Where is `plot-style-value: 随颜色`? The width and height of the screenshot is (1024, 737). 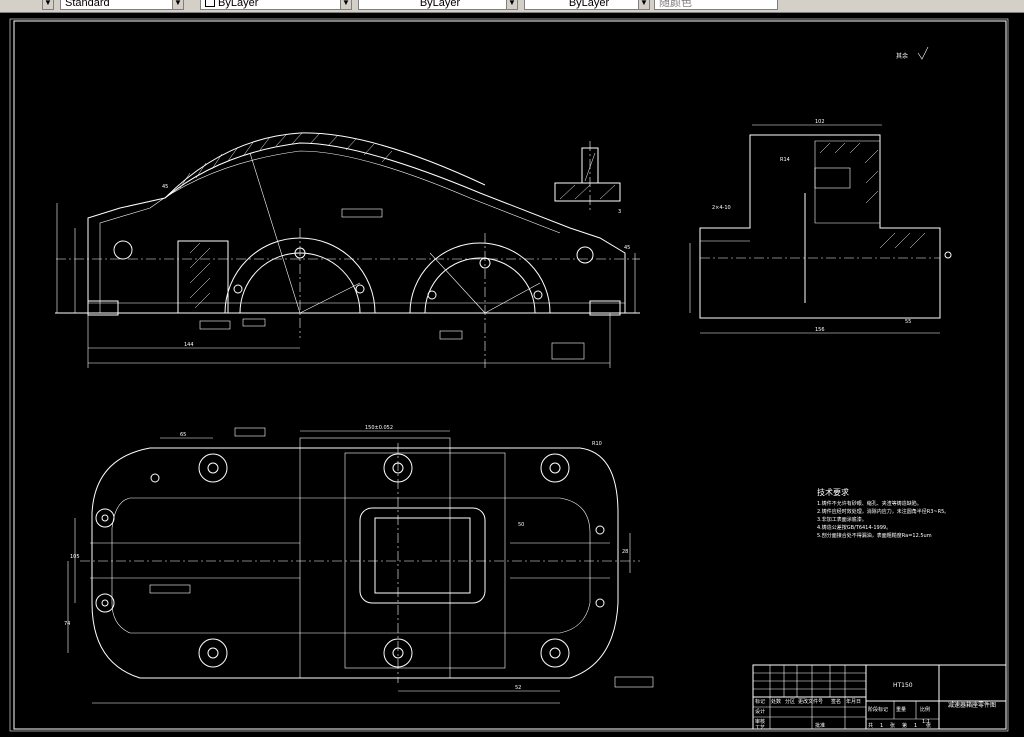
plot-style-value: 随颜色 is located at coordinates (675, 4).